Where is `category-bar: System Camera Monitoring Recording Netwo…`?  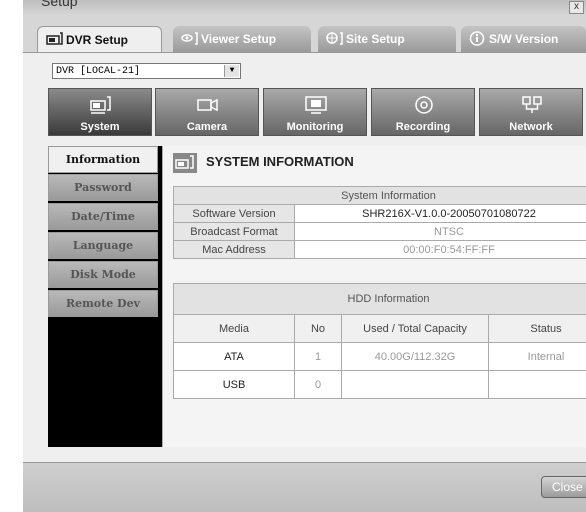
category-bar: System Camera Monitoring Recording Netwo… is located at coordinates (317, 112).